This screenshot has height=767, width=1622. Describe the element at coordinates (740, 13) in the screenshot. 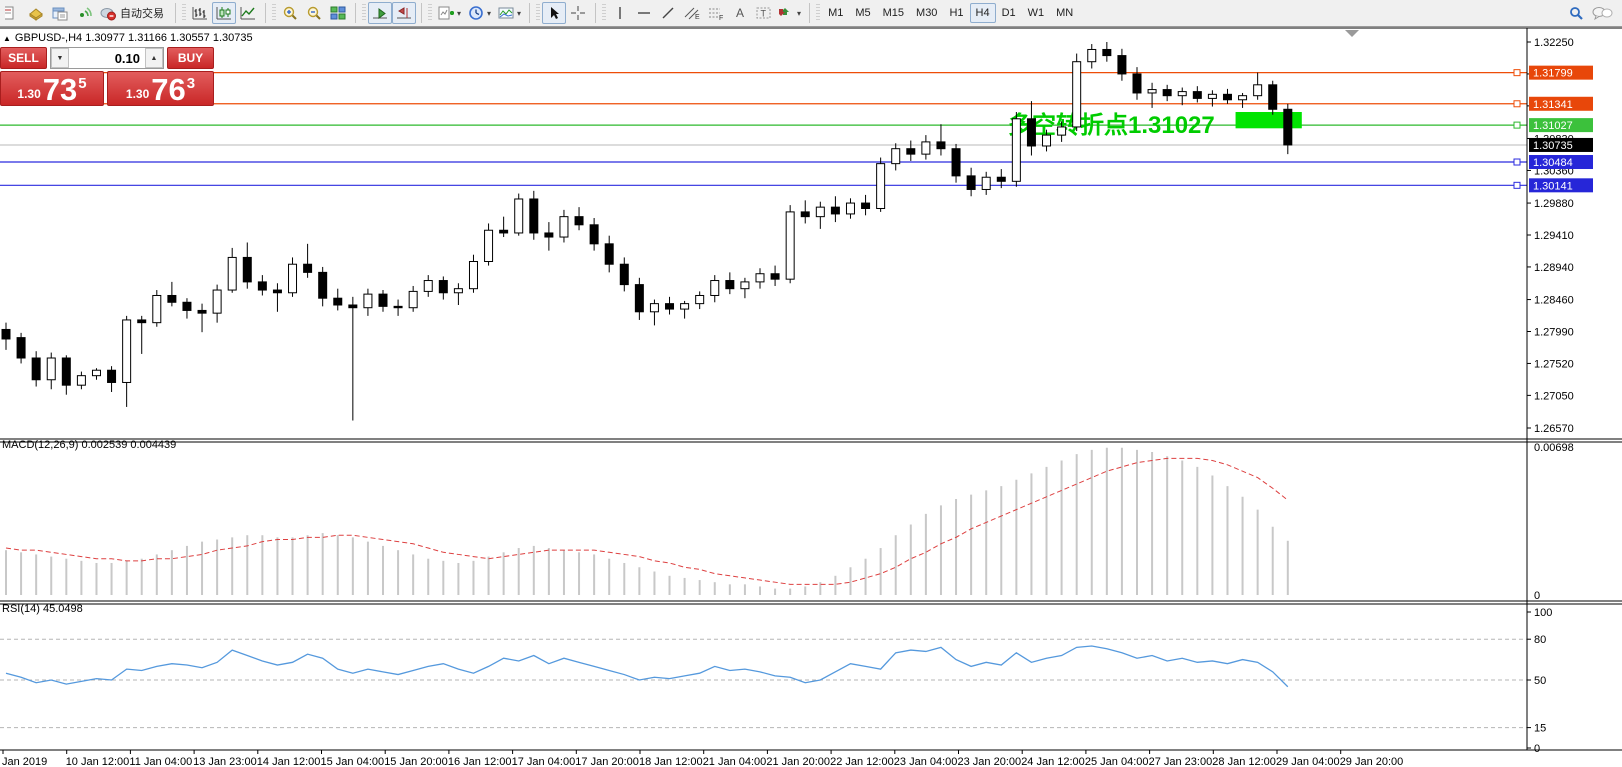

I see `text-button: A` at that location.